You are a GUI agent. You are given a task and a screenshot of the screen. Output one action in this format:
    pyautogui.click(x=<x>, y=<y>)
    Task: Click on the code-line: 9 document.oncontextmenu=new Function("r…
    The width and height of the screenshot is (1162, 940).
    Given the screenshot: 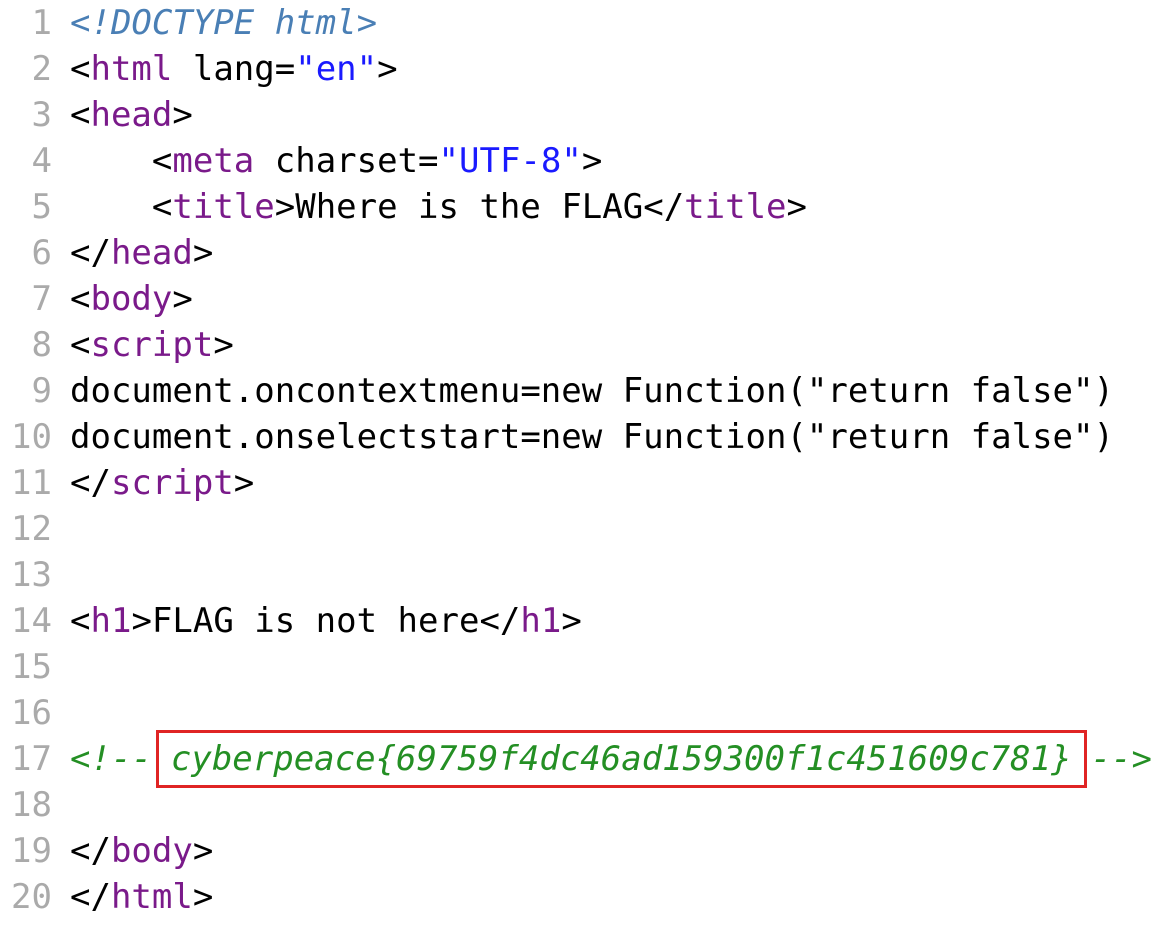 What is the action you would take?
    pyautogui.click(x=581, y=391)
    